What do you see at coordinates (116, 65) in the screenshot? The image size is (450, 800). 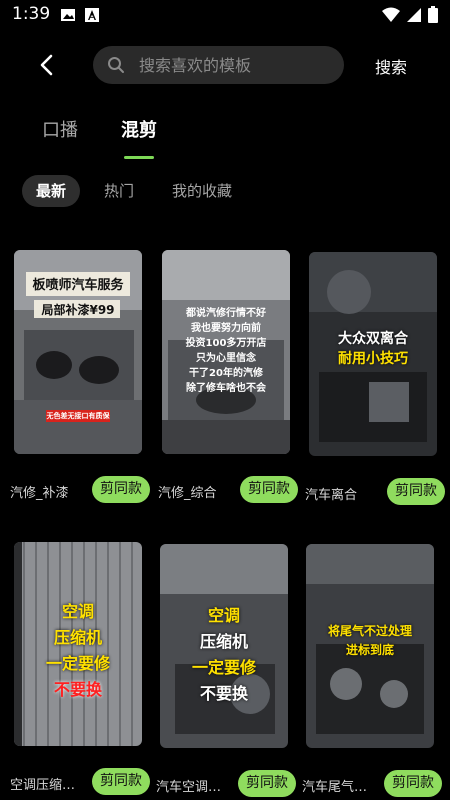 I see `search-icon` at bounding box center [116, 65].